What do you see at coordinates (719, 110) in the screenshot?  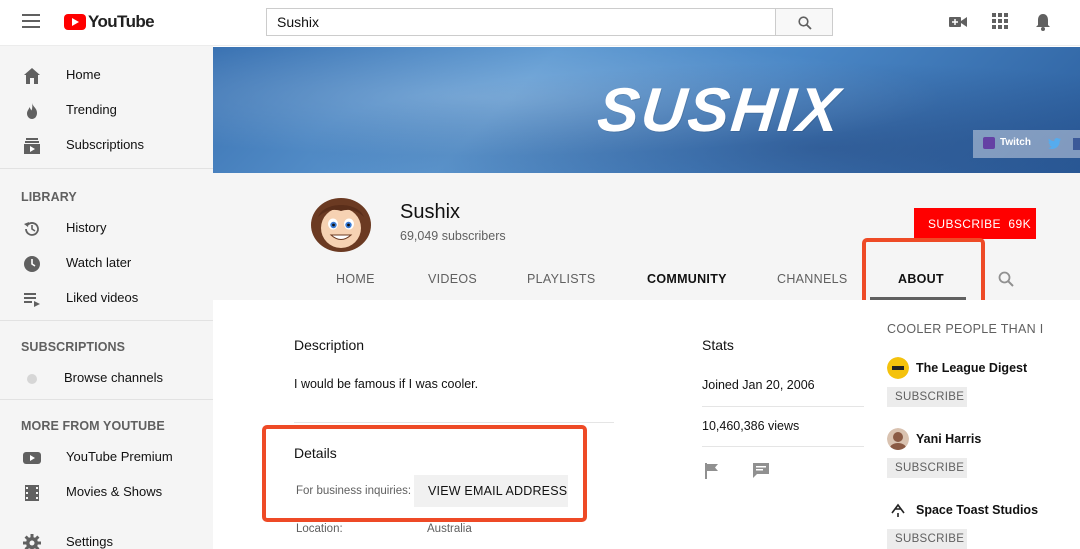 I see `banner-title: SUSHIX` at bounding box center [719, 110].